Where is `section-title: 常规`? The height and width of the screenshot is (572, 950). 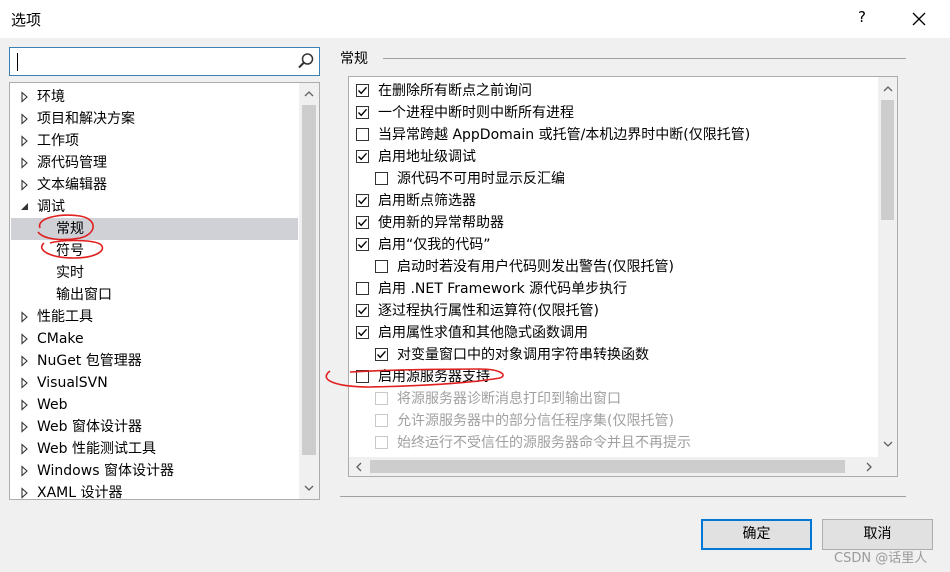 section-title: 常规 is located at coordinates (354, 59).